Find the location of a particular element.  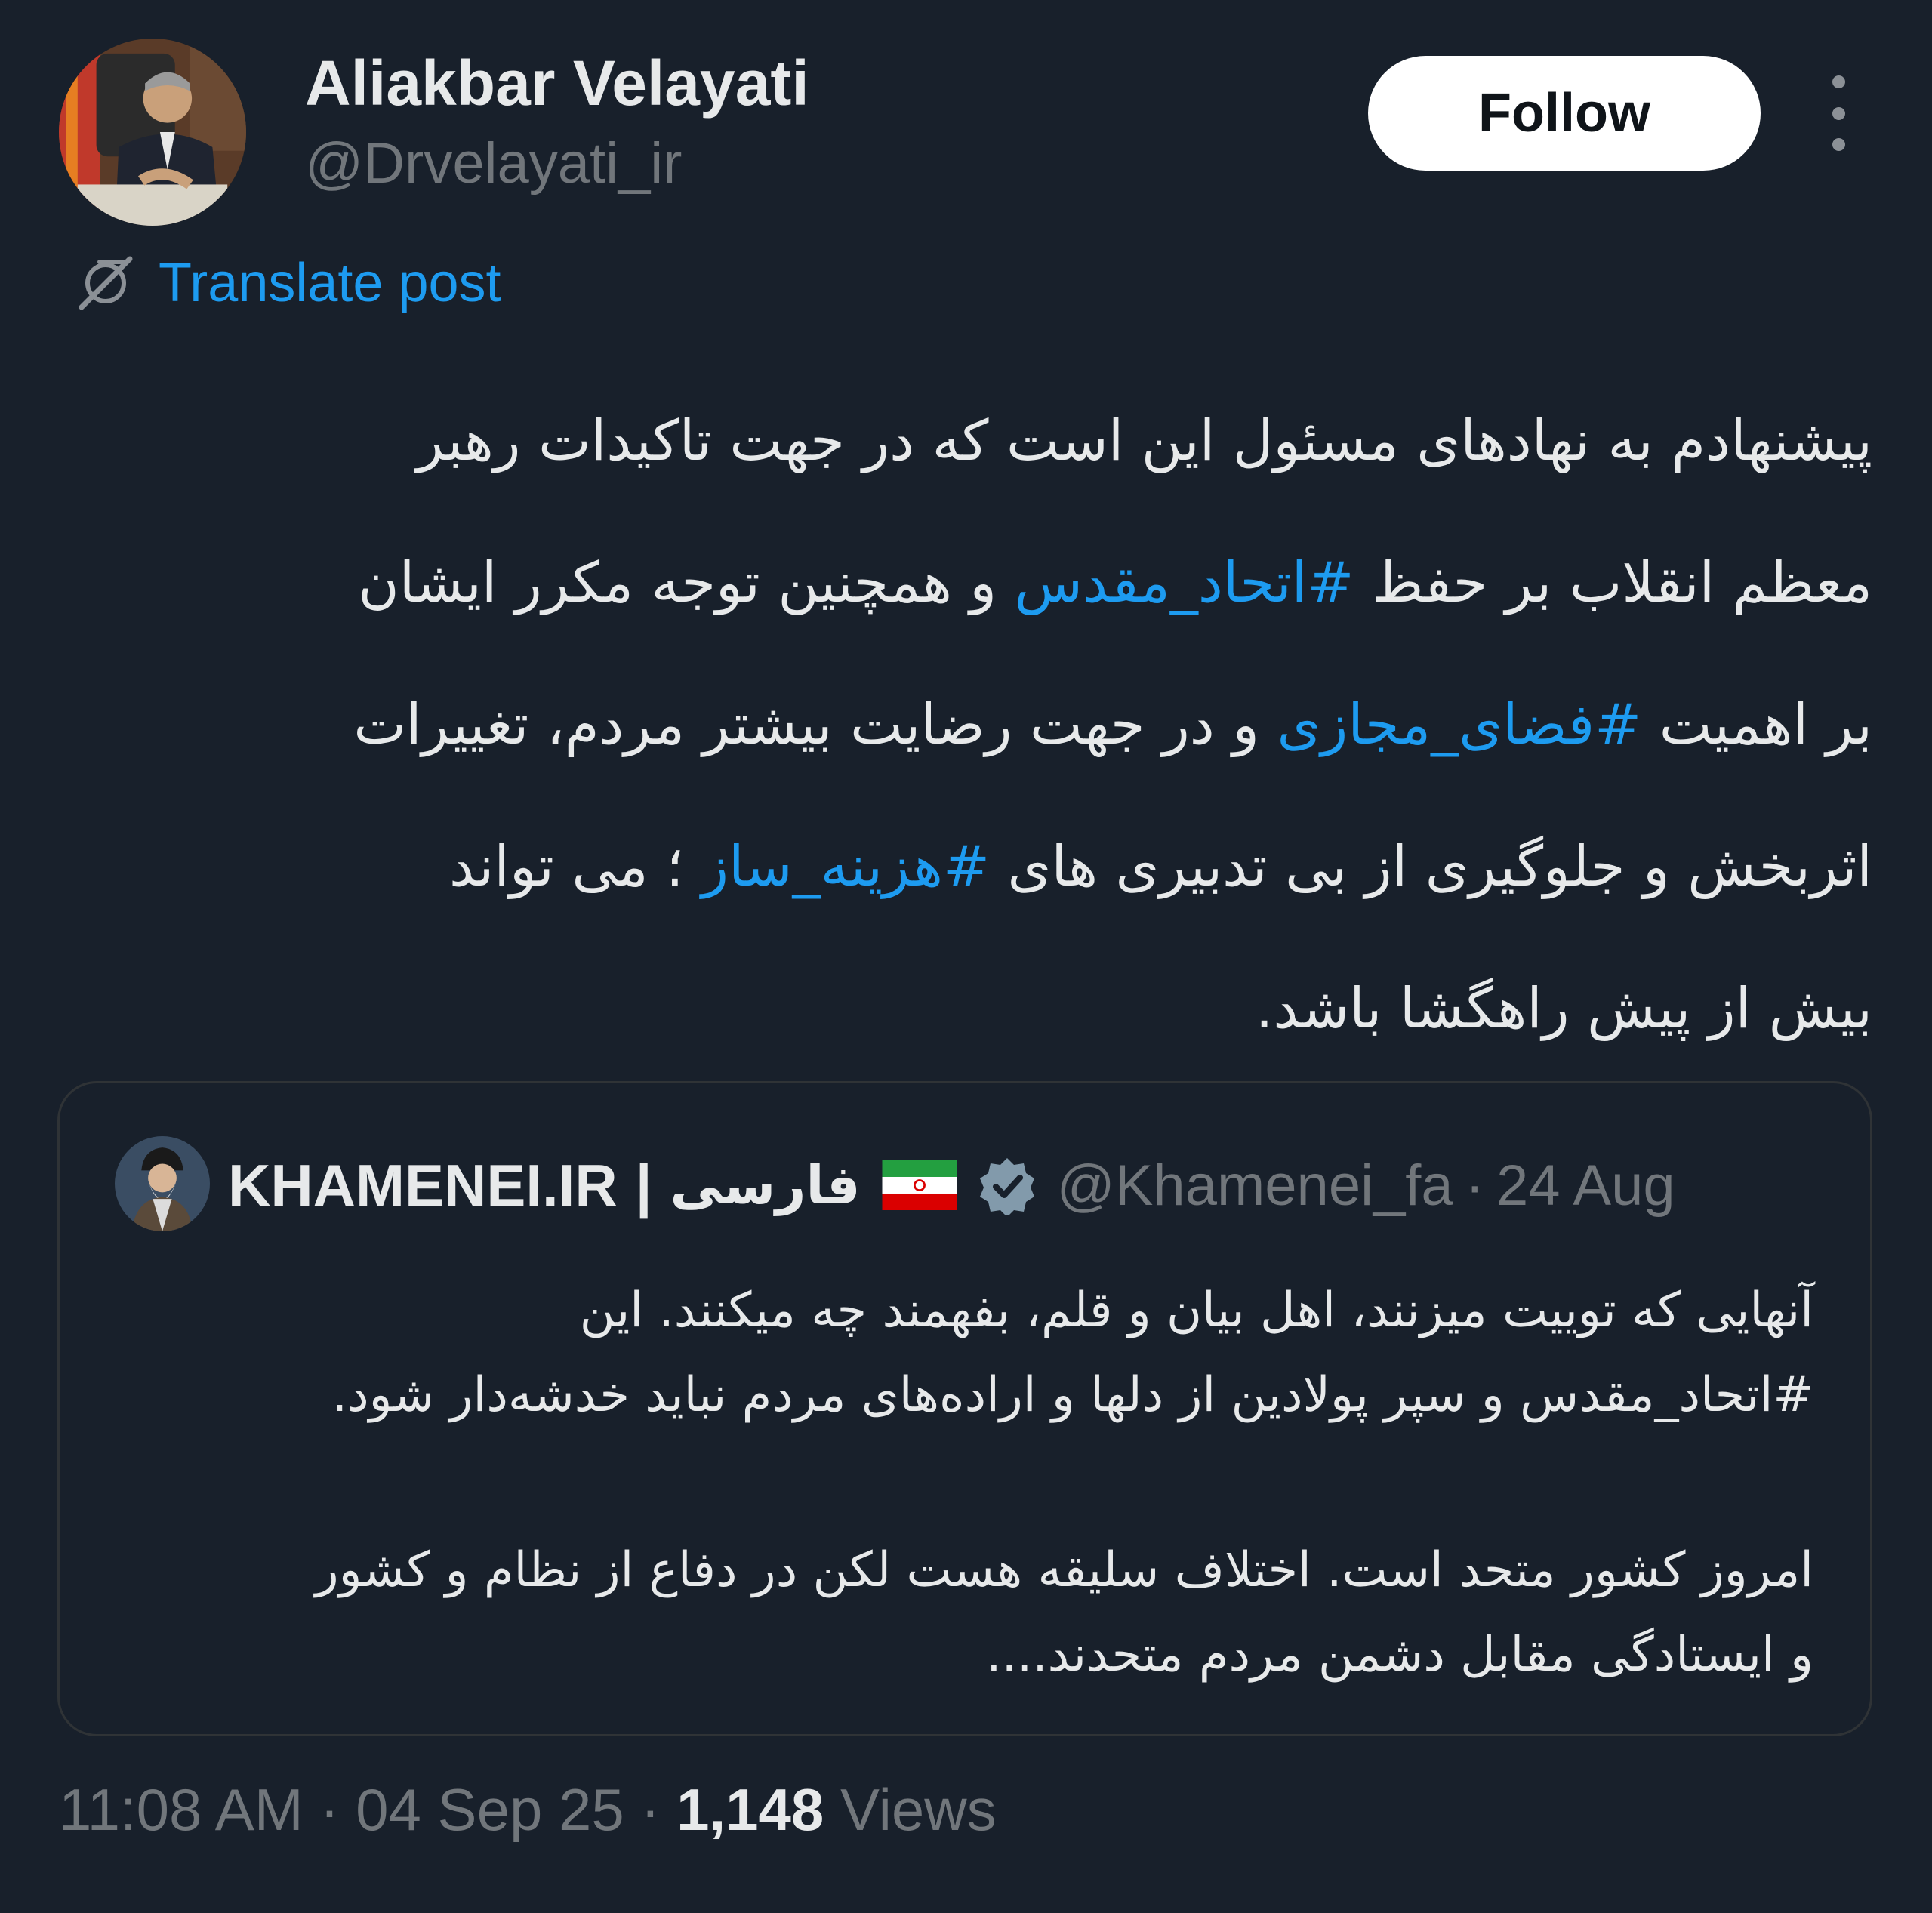

post-time: 11:08 AM is located at coordinates (181, 1809).